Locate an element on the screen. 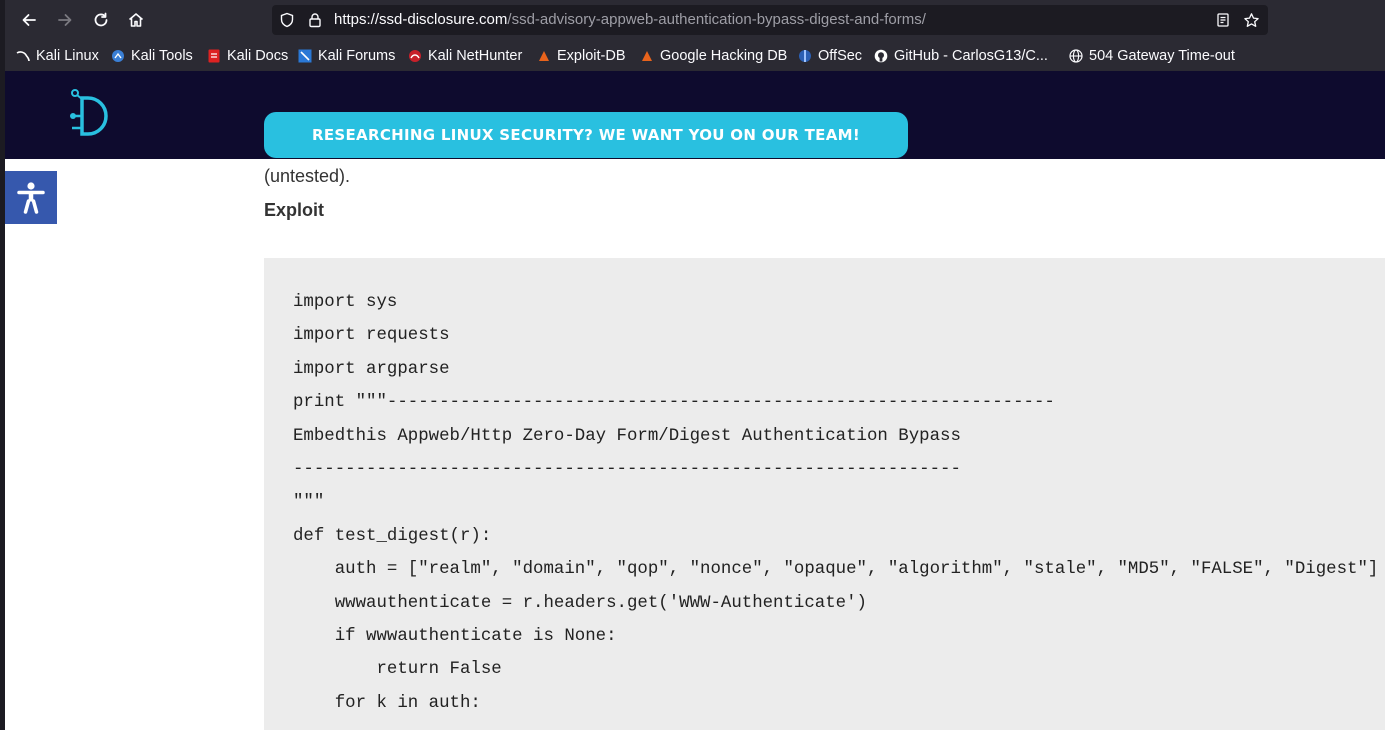  exploit-heading: Exploit is located at coordinates (294, 210).